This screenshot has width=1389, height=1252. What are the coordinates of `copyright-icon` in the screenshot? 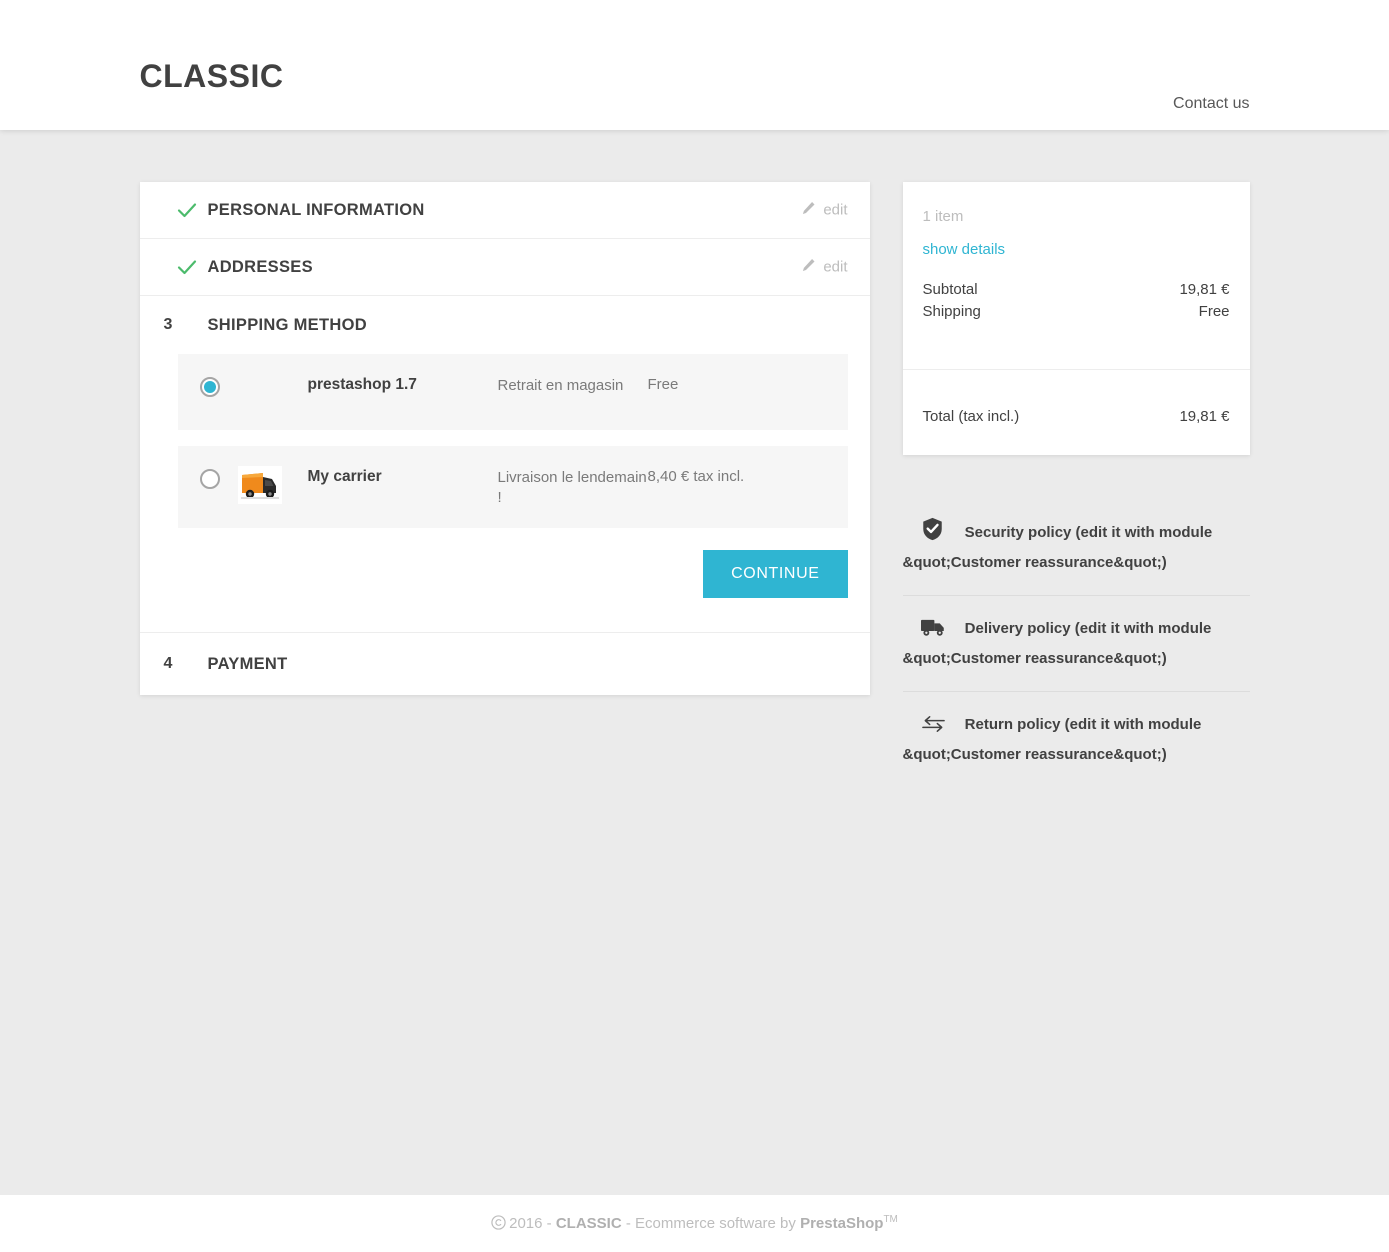 It's located at (498, 1224).